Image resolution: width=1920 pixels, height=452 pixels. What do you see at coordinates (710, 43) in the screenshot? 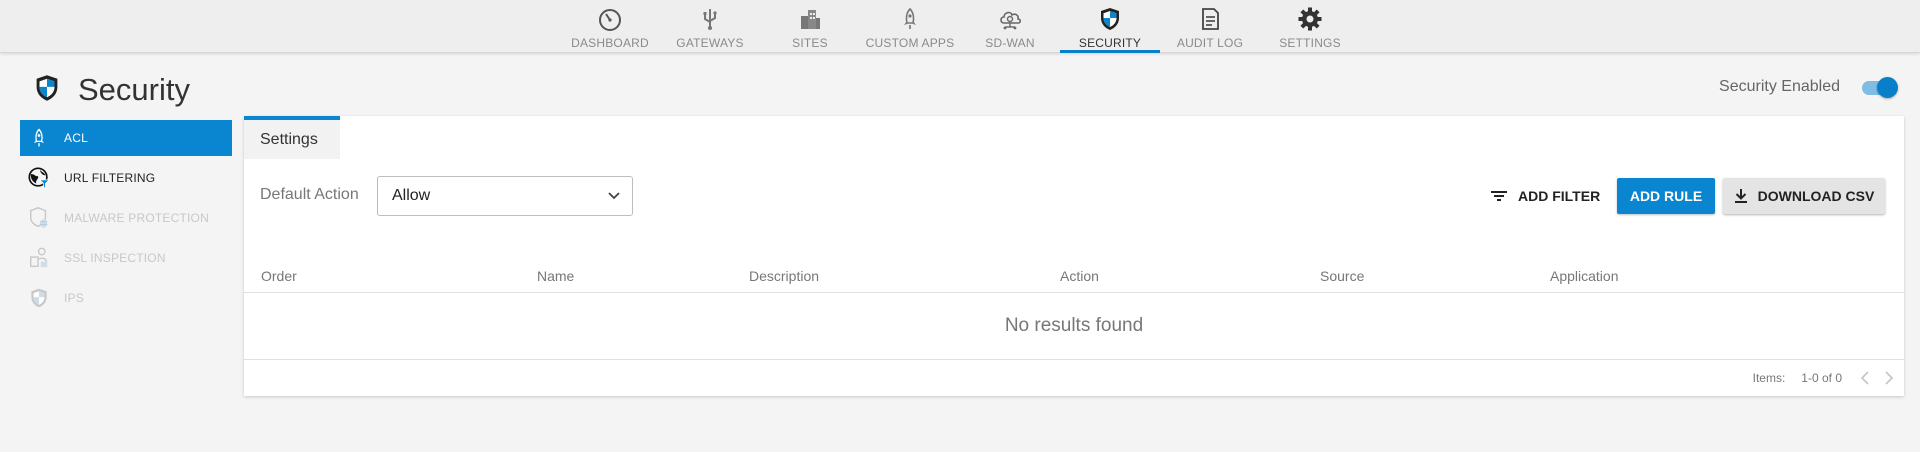
I see `nav-label: GATEWAYS` at bounding box center [710, 43].